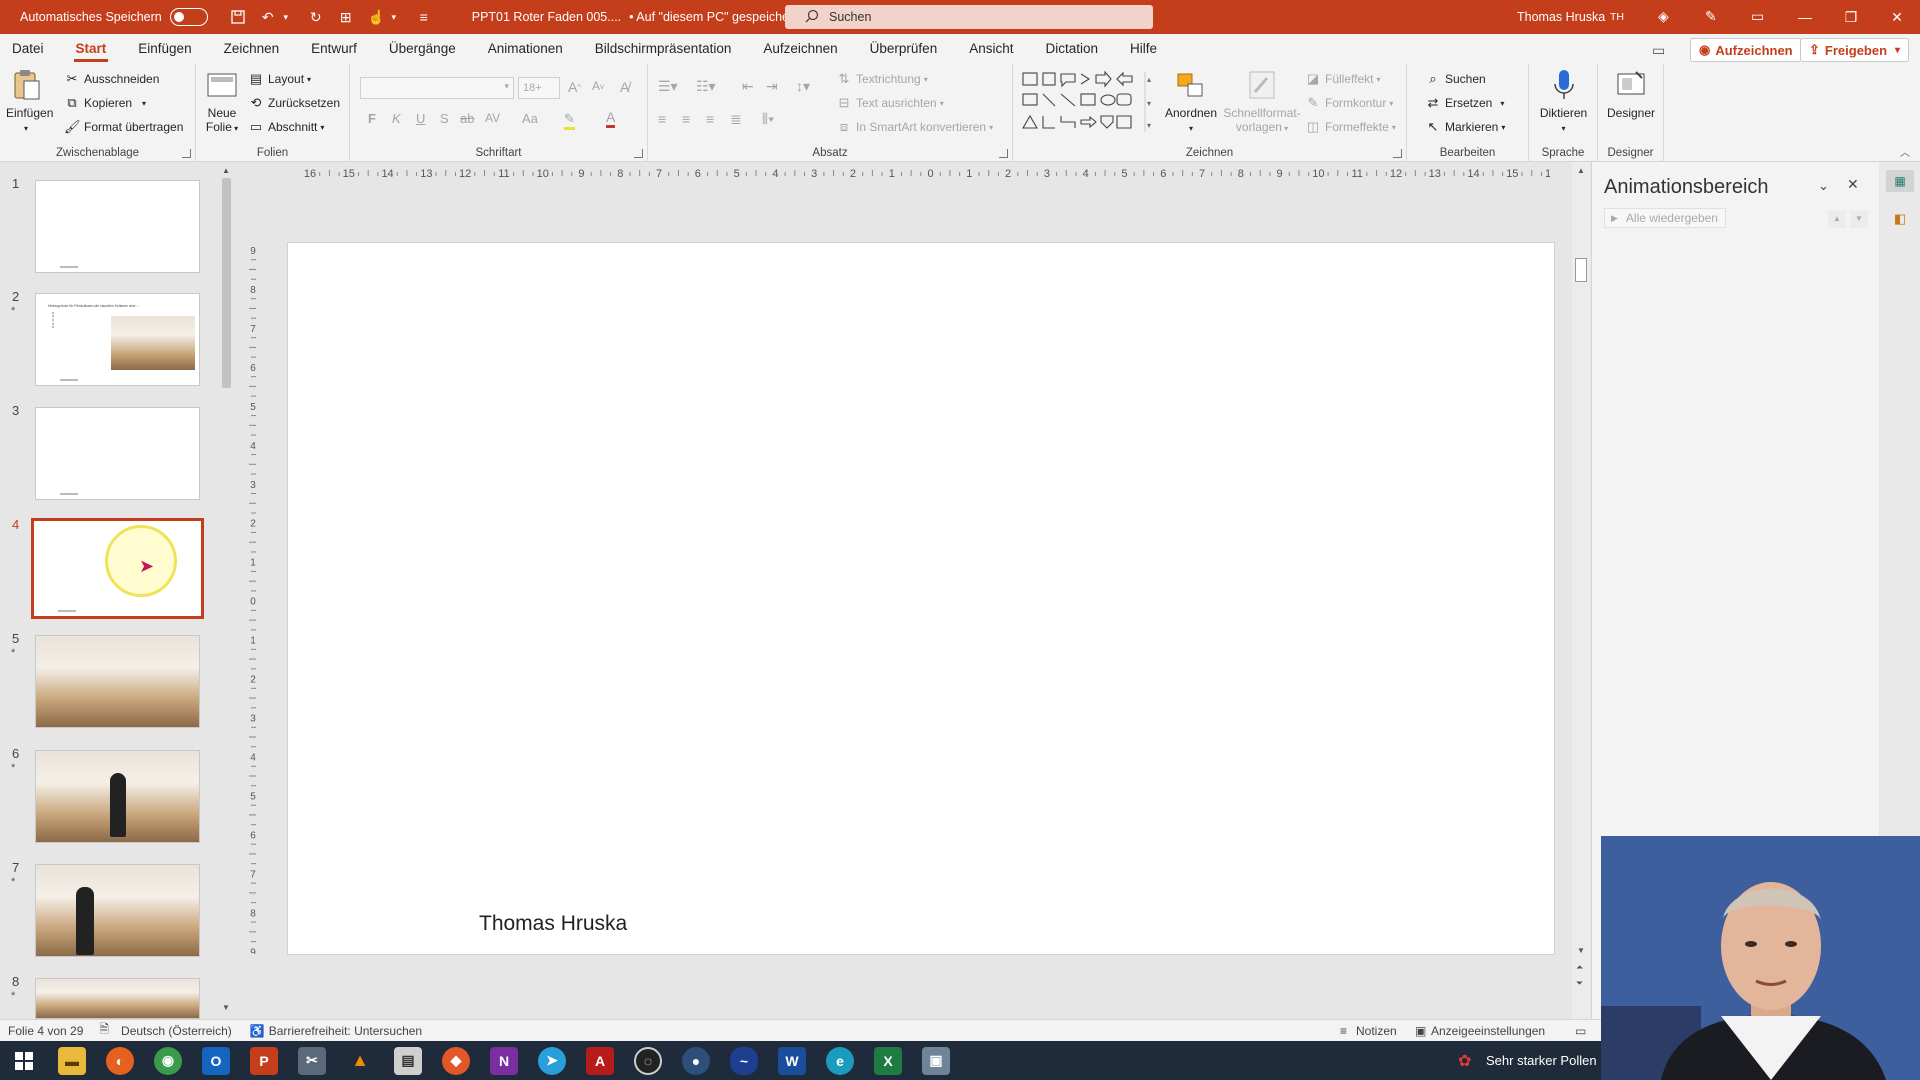  Describe the element at coordinates (662, 119) in the screenshot. I see `align-left-icon: ≡` at that location.